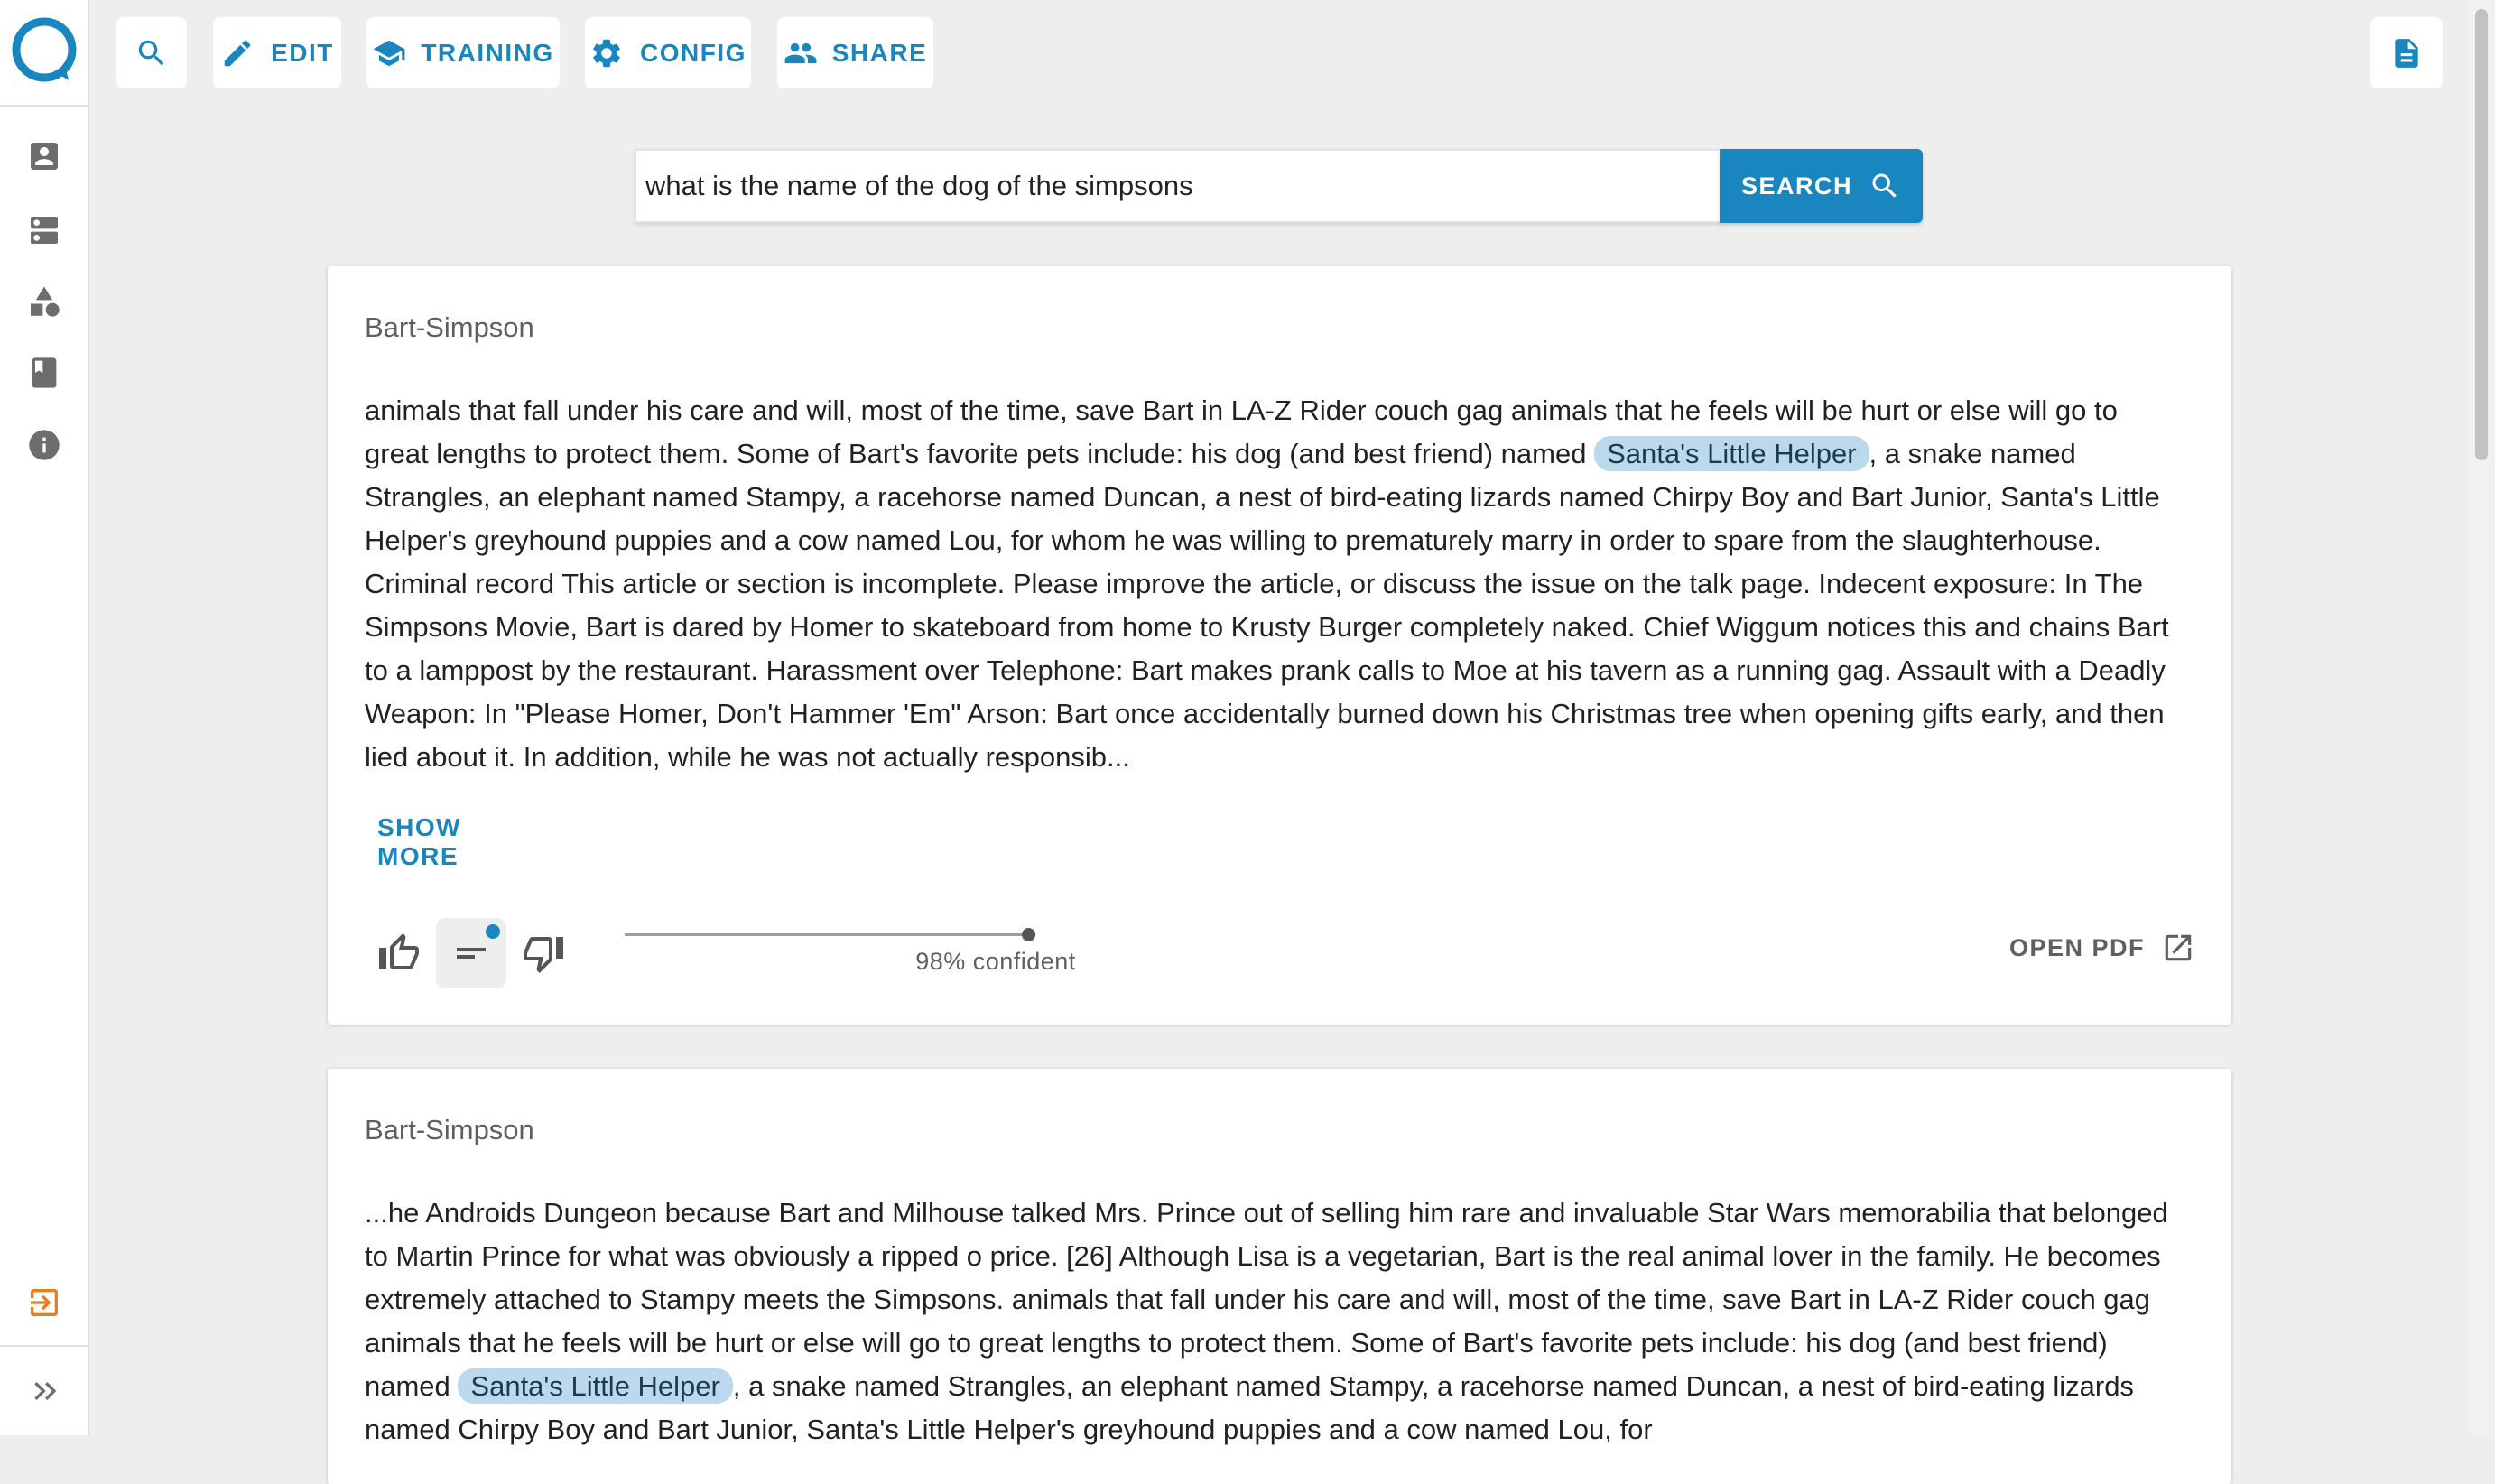 Image resolution: width=2495 pixels, height=1484 pixels. What do you see at coordinates (44, 1302) in the screenshot?
I see `logout-icon` at bounding box center [44, 1302].